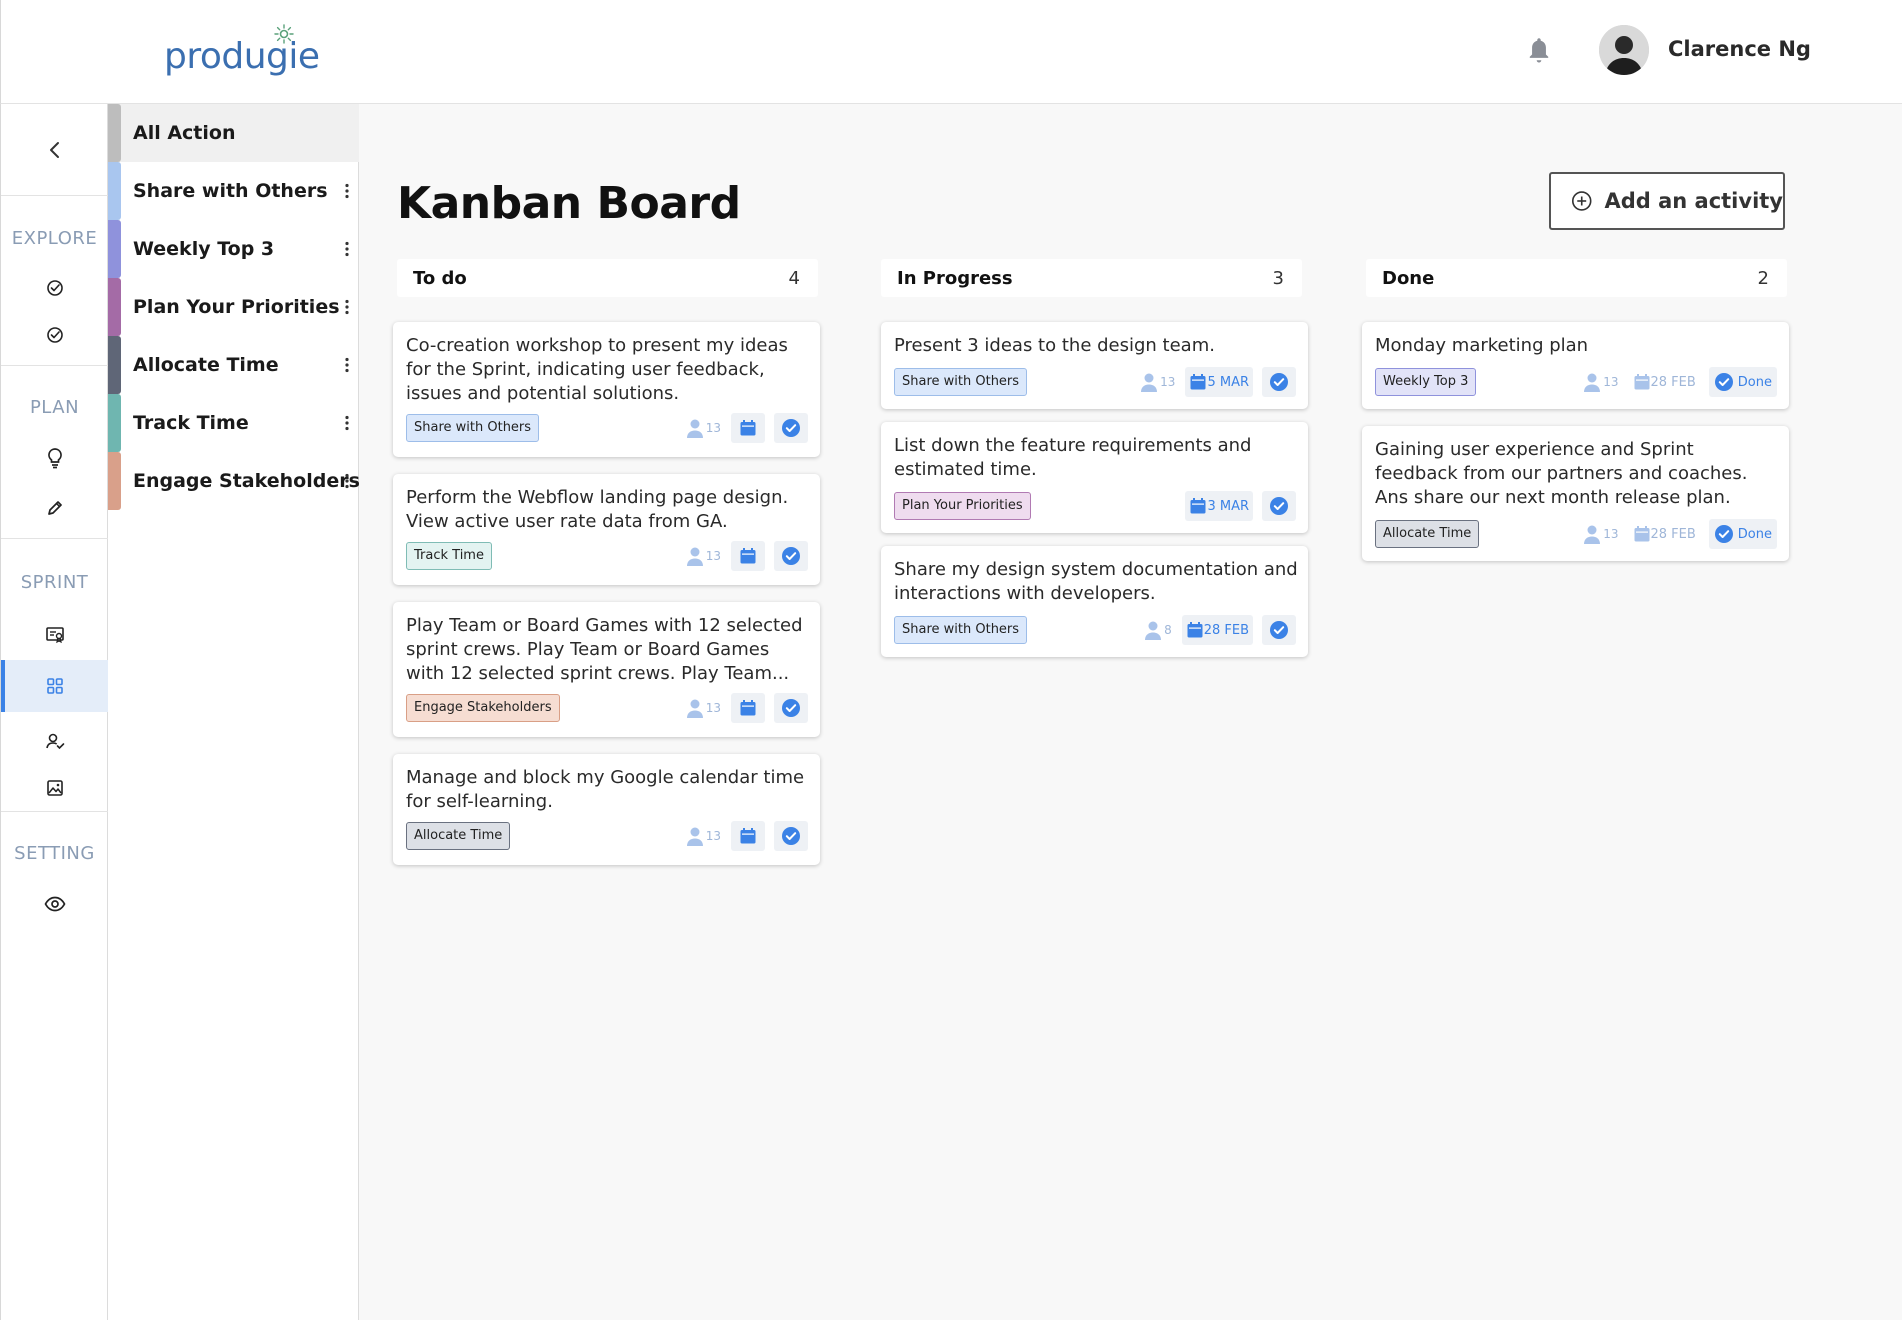  I want to click on image-icon, so click(54, 788).